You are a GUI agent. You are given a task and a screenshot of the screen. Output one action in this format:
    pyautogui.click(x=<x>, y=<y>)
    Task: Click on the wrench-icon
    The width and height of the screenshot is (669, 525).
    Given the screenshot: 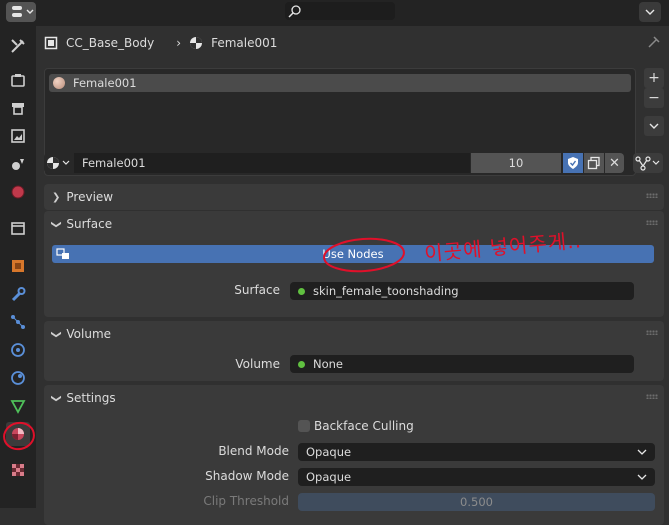 What is the action you would take?
    pyautogui.click(x=18, y=294)
    